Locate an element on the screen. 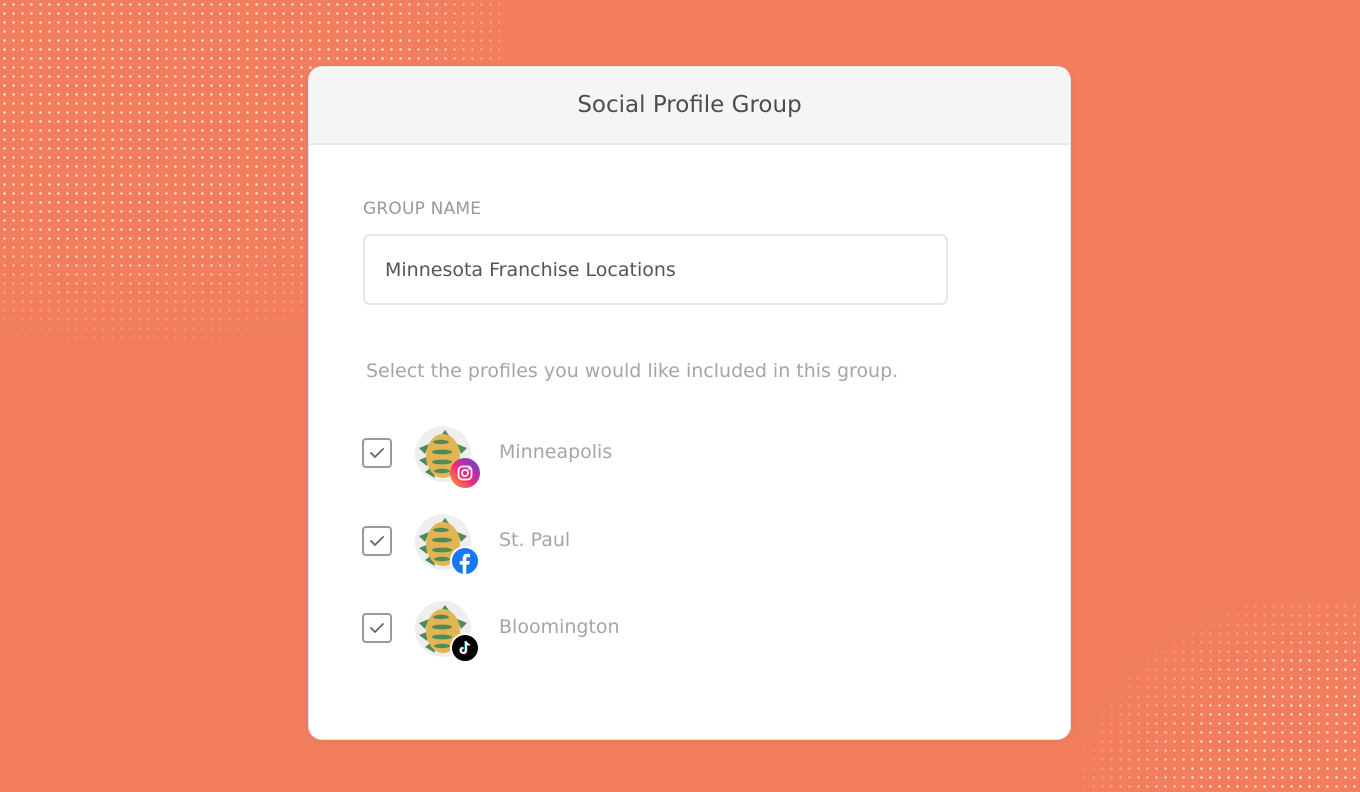 This screenshot has width=1360, height=792. profile-item-st-paul: St. Paul is located at coordinates (562, 545).